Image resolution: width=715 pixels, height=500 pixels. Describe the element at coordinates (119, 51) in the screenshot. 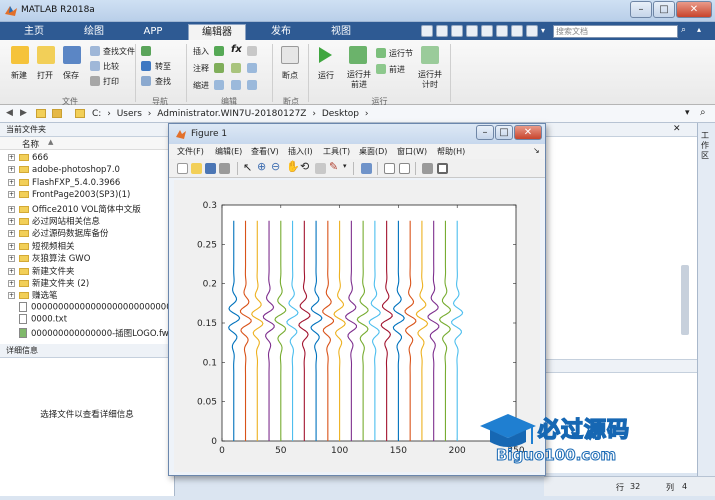

I see `find-files-button: 查找文件` at that location.